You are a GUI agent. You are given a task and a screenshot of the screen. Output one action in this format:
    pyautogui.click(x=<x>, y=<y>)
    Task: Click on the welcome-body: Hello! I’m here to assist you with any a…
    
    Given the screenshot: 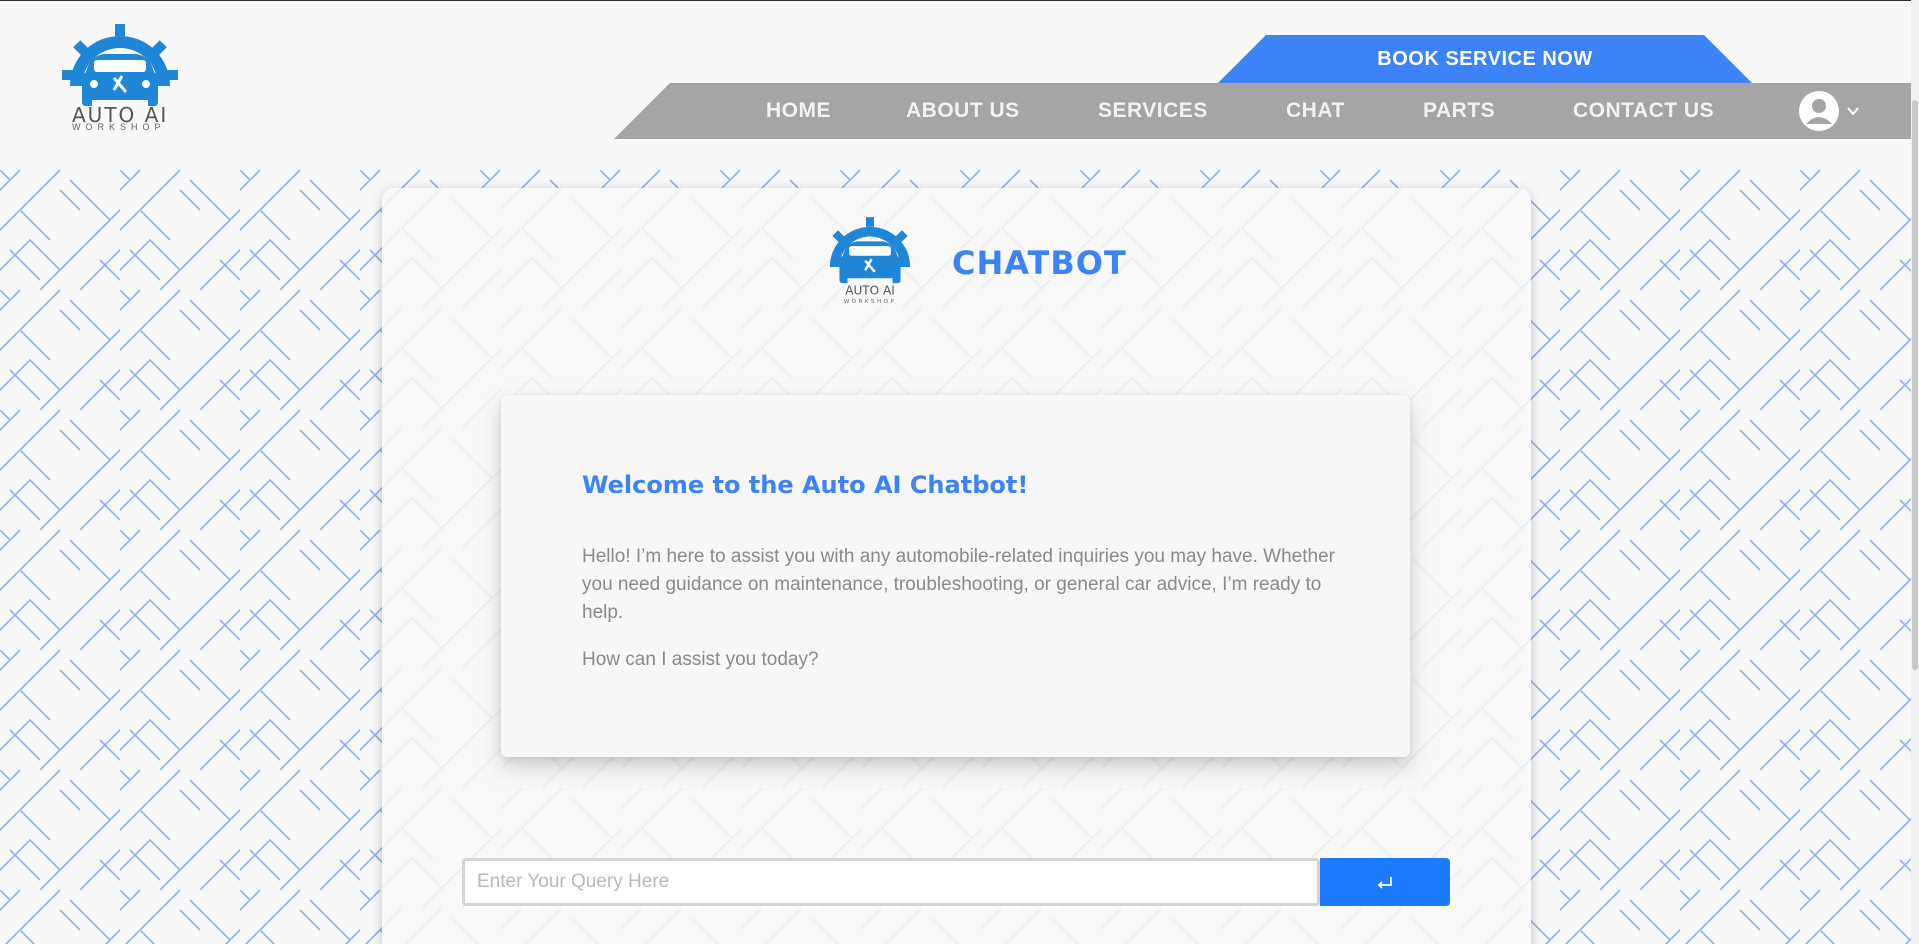 What is the action you would take?
    pyautogui.click(x=958, y=584)
    